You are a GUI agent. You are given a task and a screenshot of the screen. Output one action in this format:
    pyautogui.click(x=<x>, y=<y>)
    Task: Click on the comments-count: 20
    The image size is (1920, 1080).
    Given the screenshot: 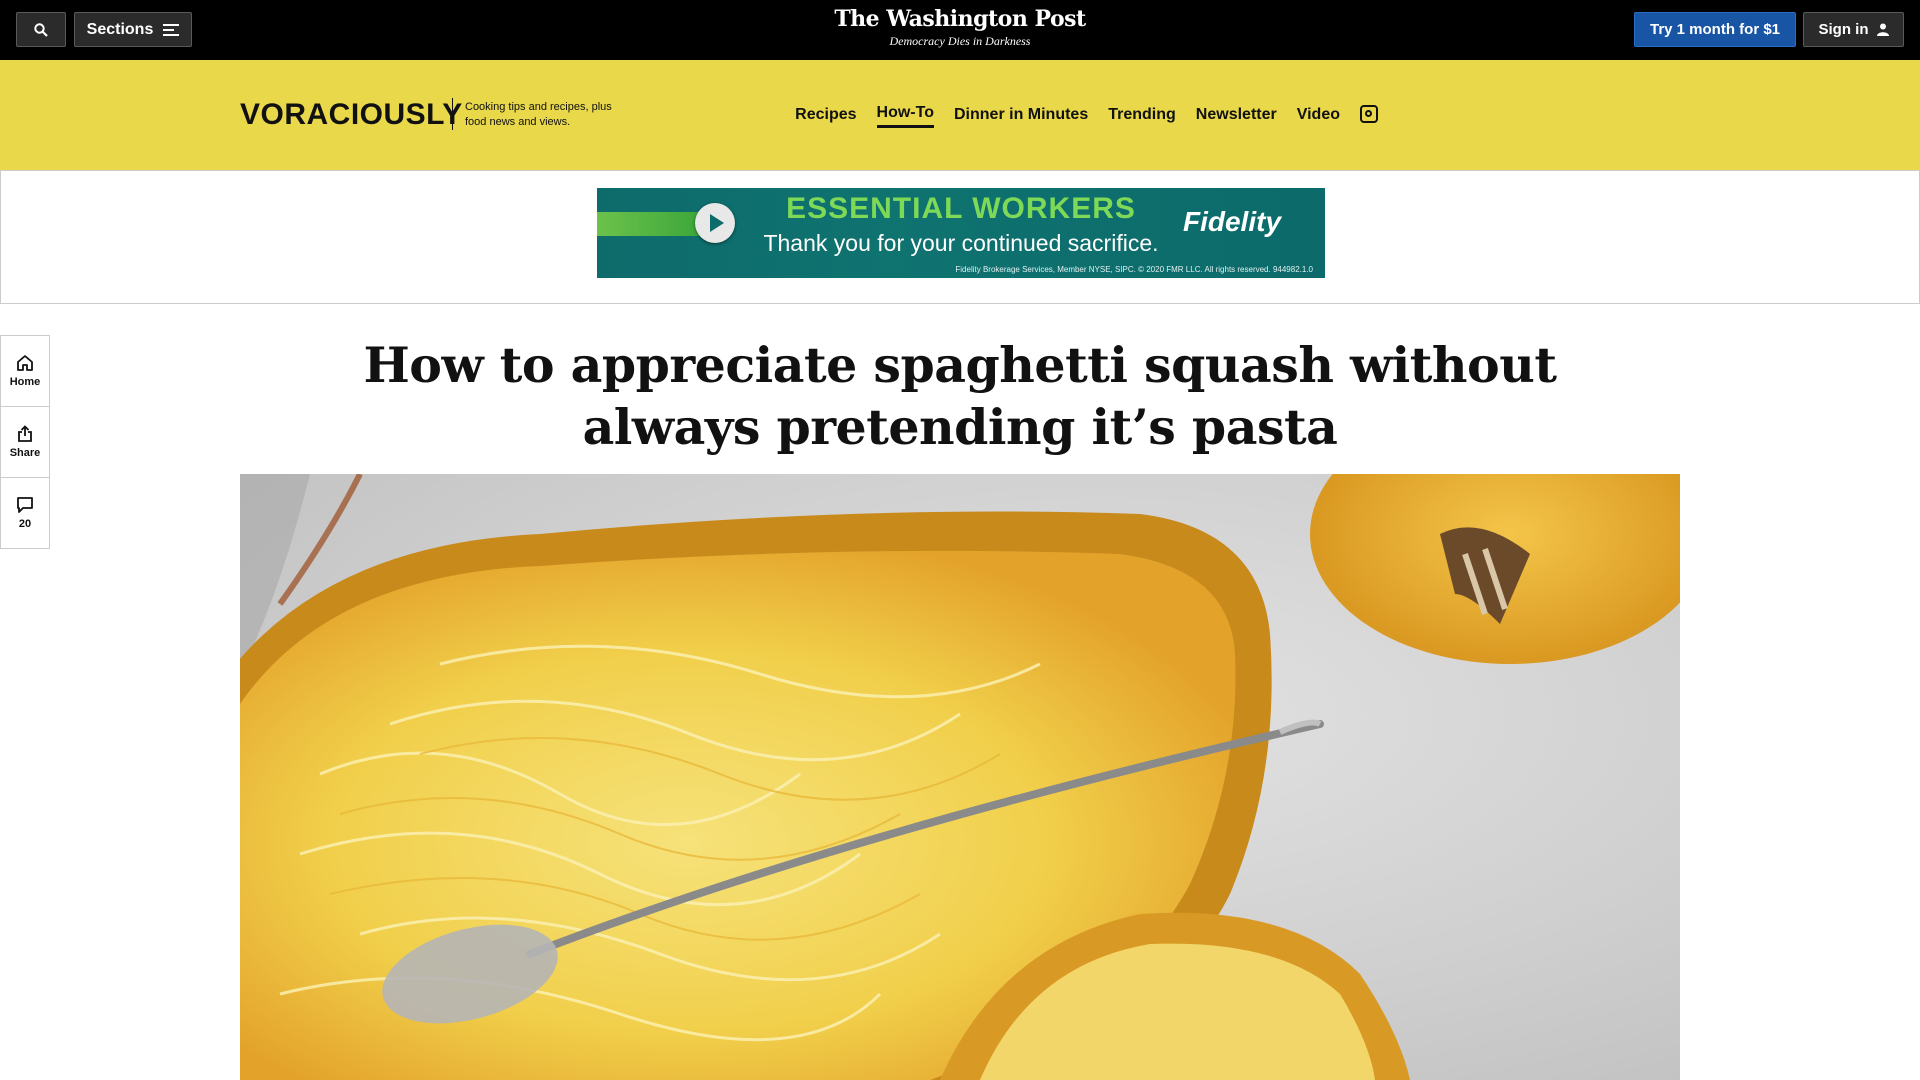 What is the action you would take?
    pyautogui.click(x=25, y=524)
    